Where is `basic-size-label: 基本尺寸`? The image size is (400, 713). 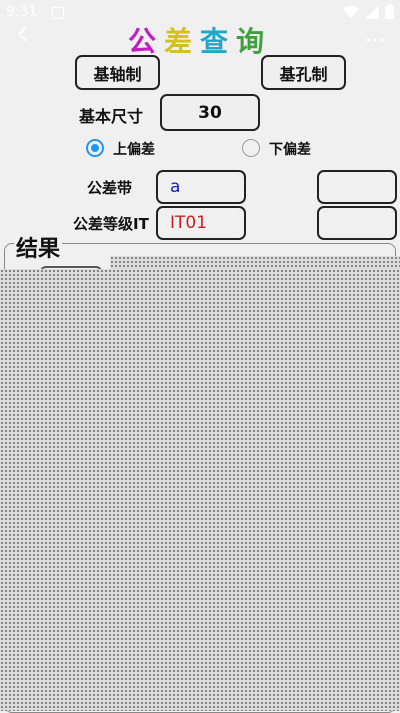 basic-size-label: 基本尺寸 is located at coordinates (111, 116).